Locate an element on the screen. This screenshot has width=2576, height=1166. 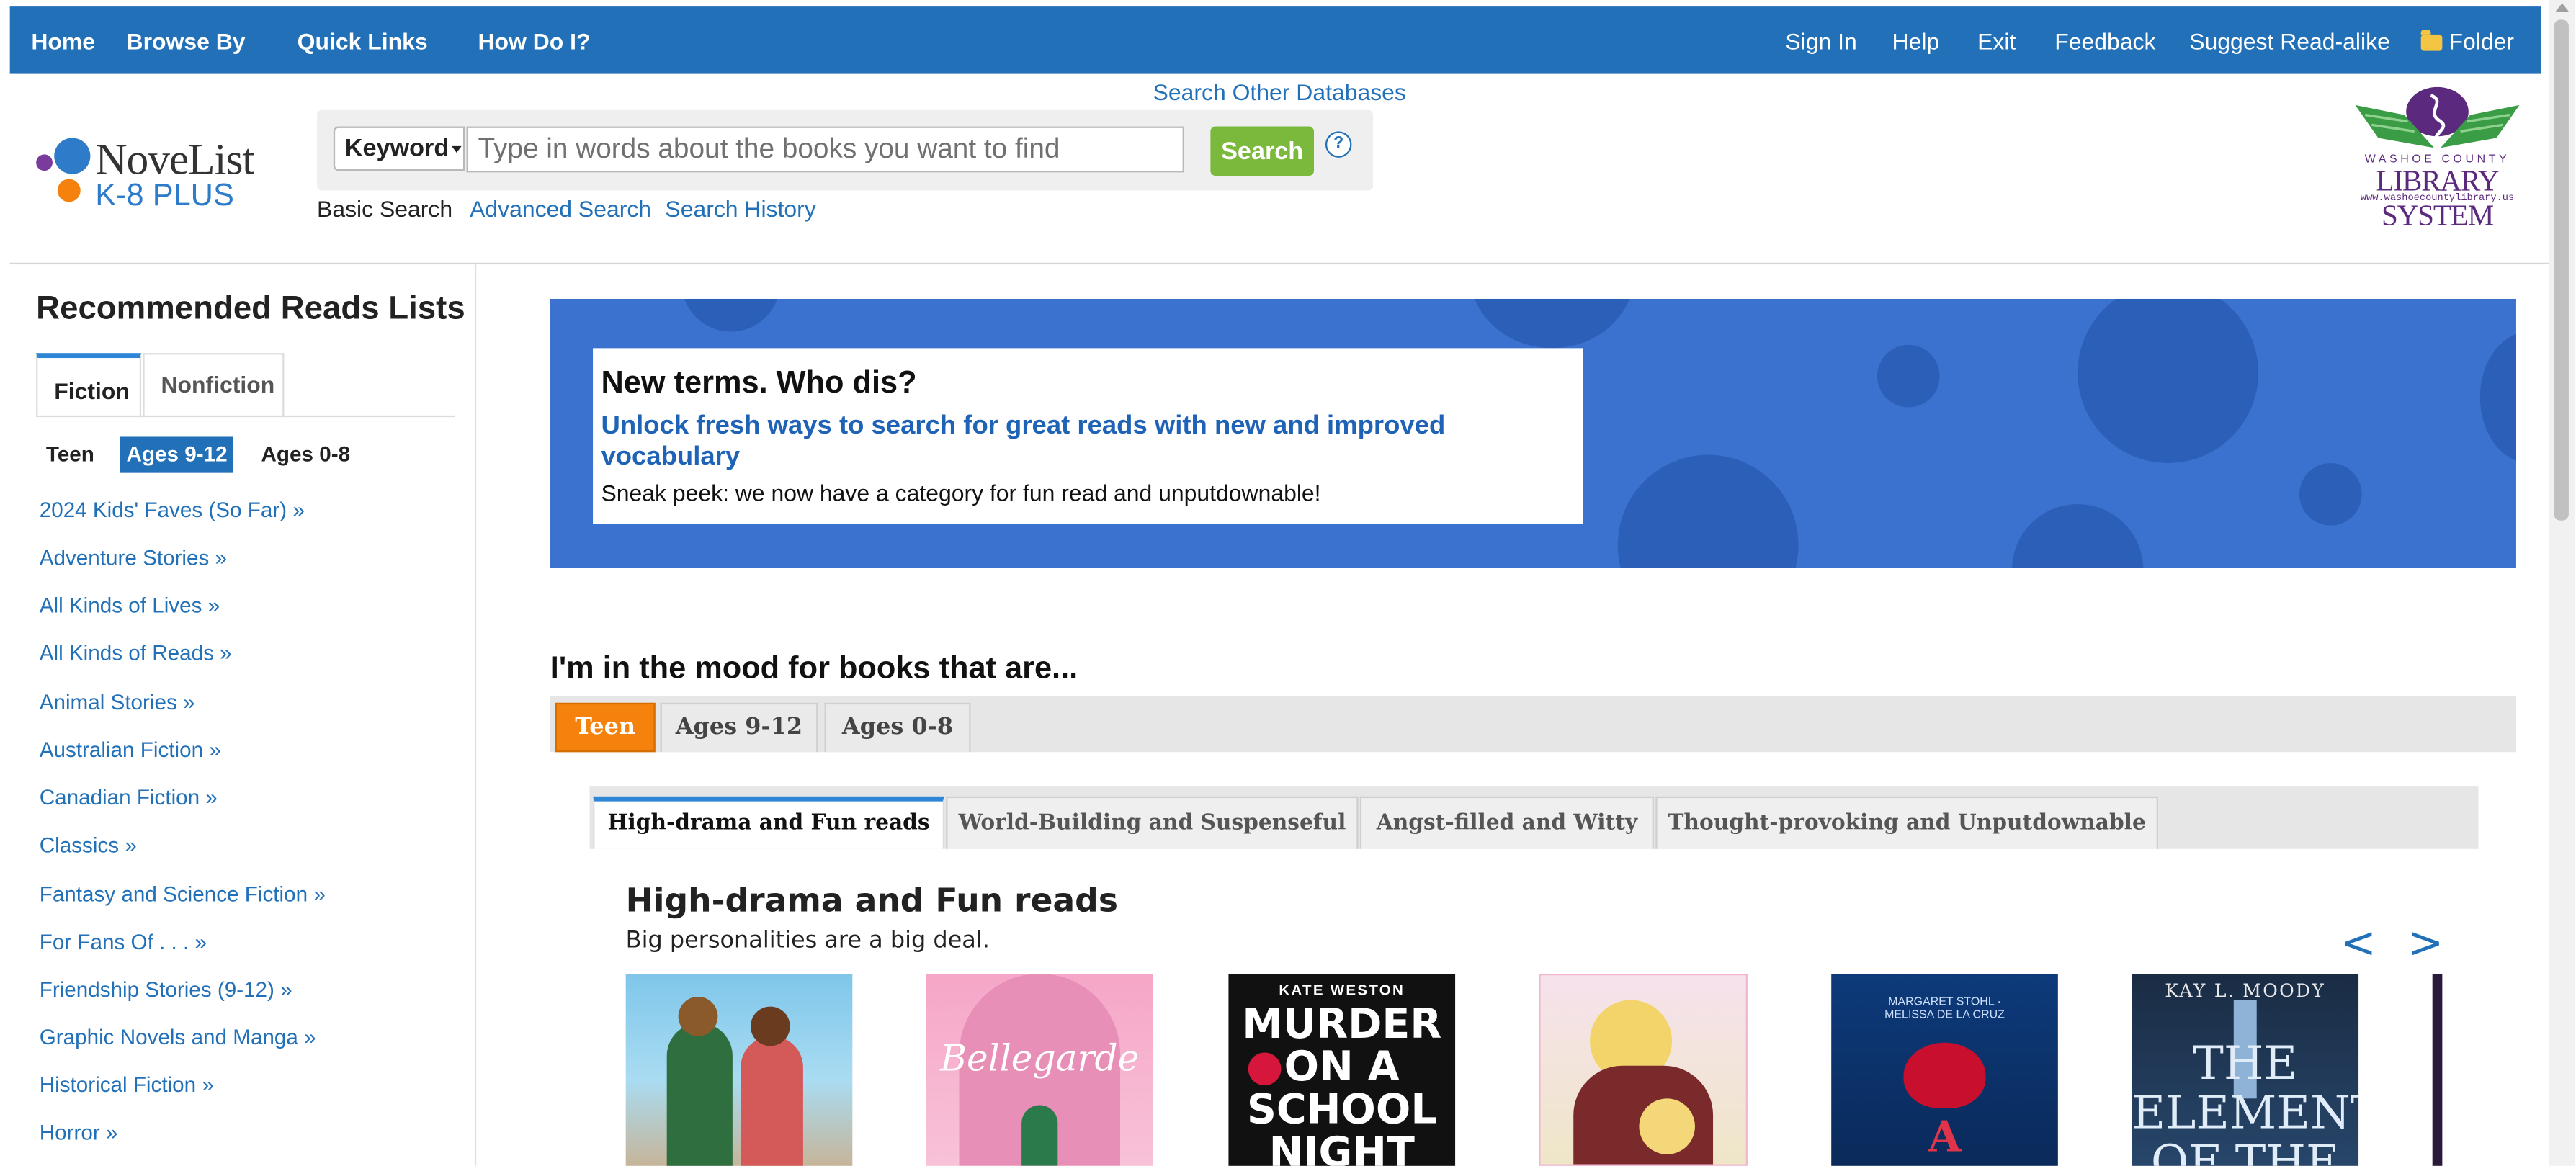
sidebar-item-for-fans-of: For Fans Of . . . » is located at coordinates (123, 941).